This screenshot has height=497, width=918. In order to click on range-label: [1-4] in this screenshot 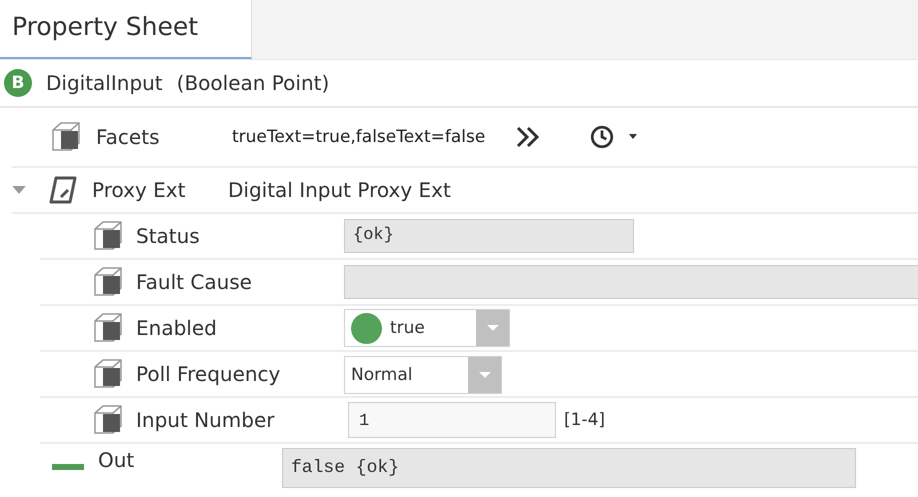, I will do `click(585, 420)`.